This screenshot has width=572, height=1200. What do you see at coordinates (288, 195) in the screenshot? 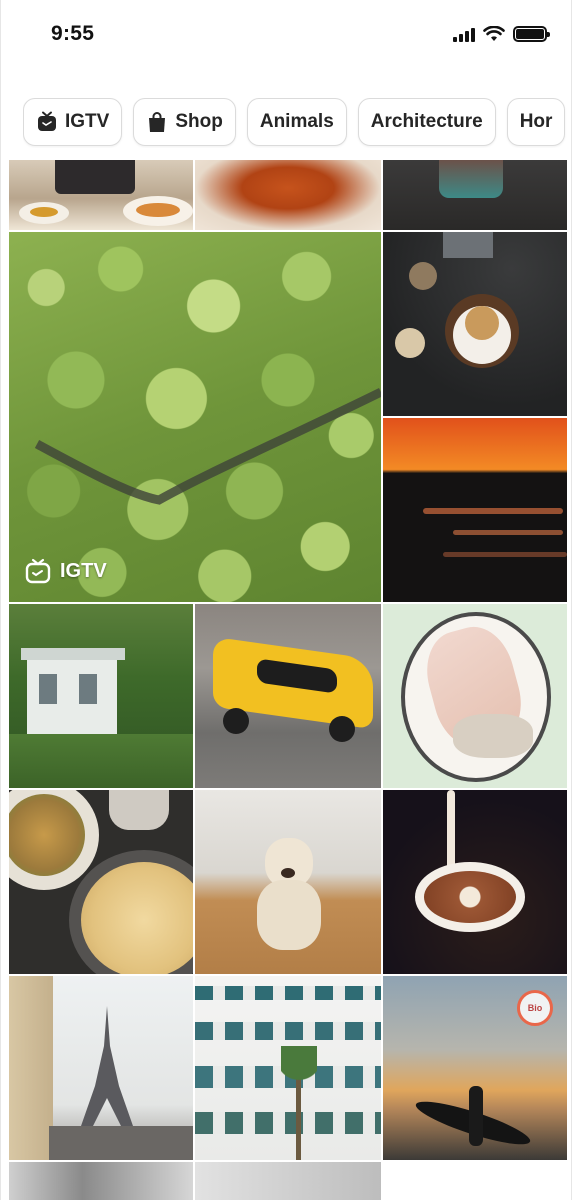
I see `grid-tile-spaghetti` at bounding box center [288, 195].